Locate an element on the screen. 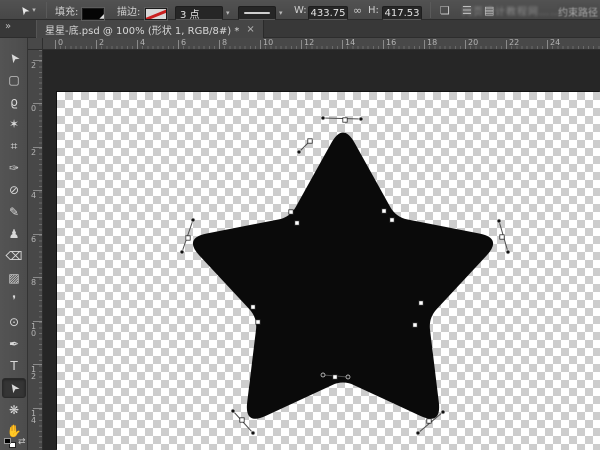  shape-width-input: 433.75 is located at coordinates (328, 13).